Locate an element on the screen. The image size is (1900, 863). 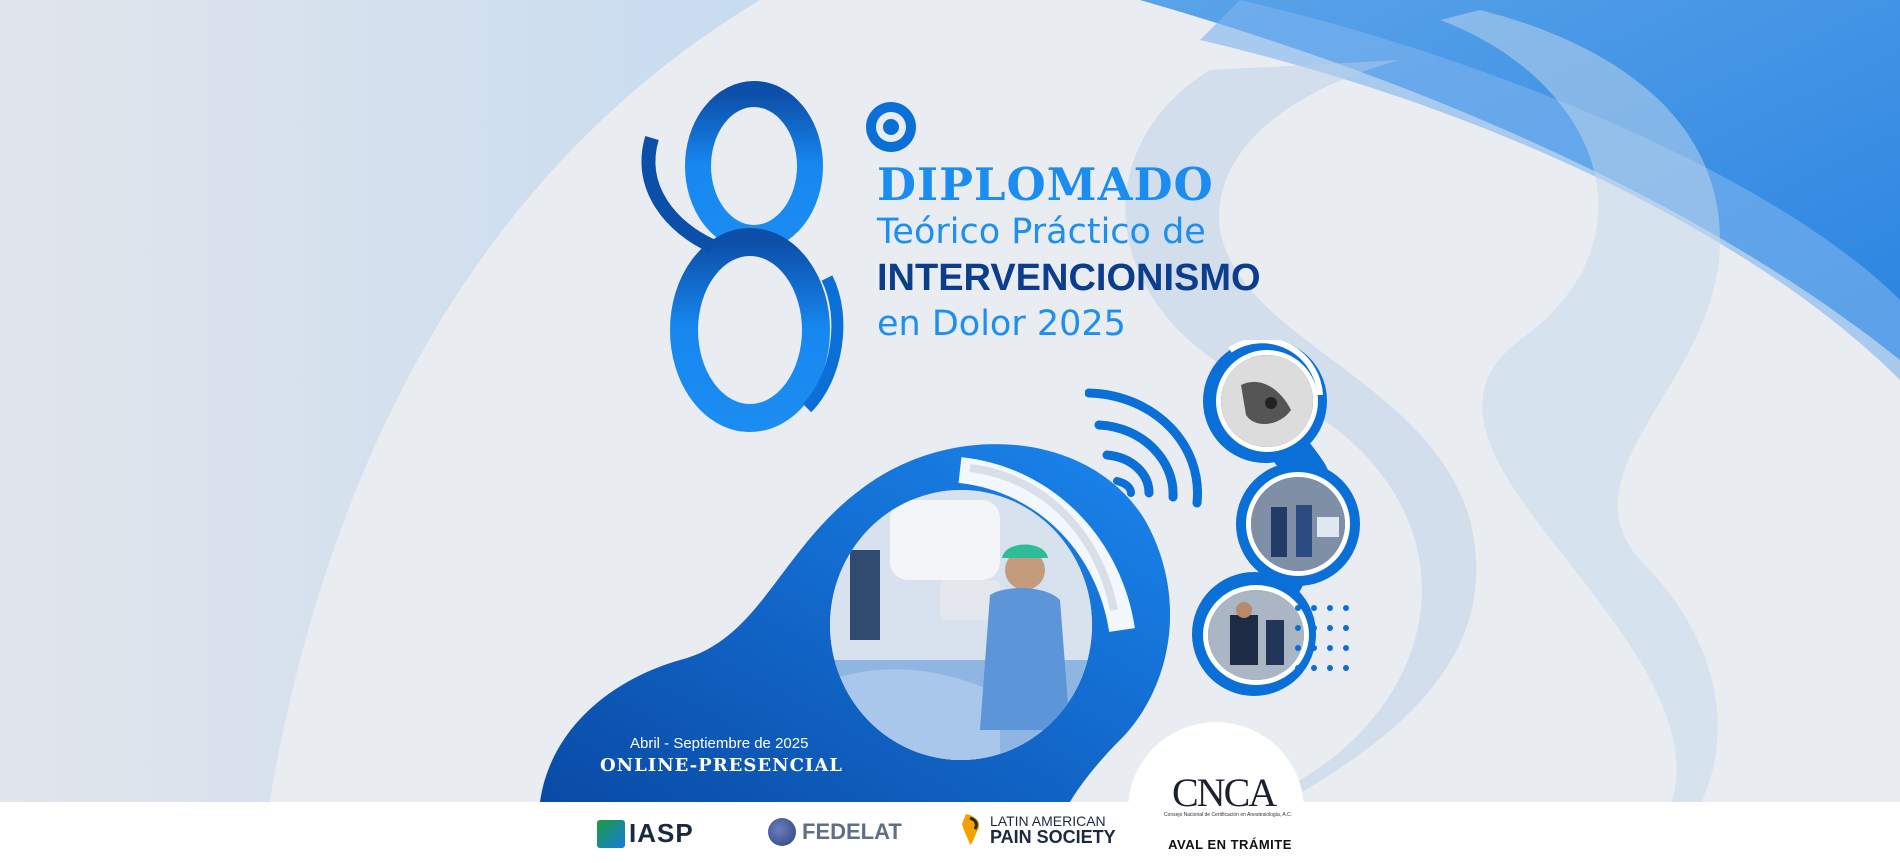
cnca-logo-text: CNCA is located at coordinates (1224, 792).